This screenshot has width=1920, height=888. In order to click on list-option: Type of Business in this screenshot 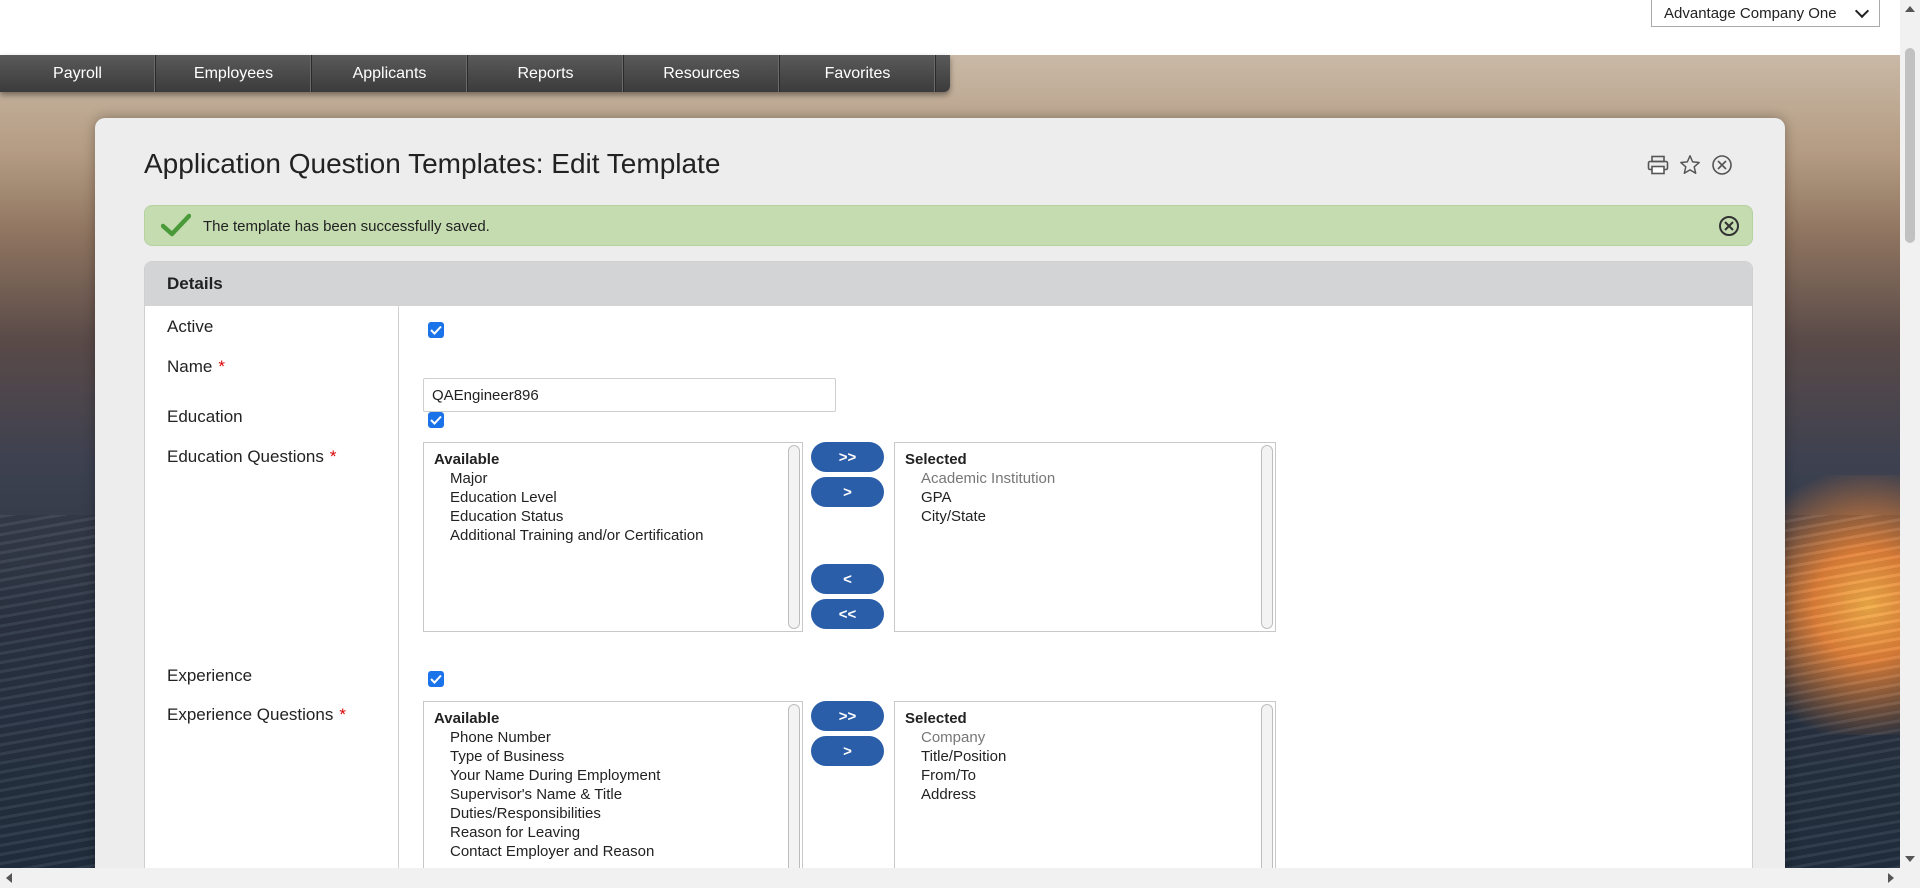, I will do `click(613, 756)`.